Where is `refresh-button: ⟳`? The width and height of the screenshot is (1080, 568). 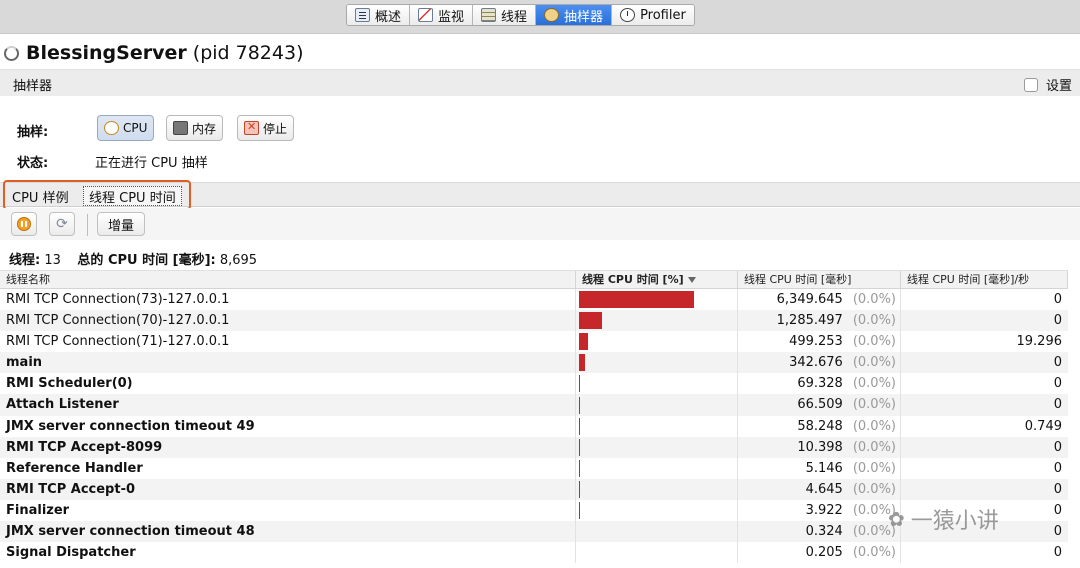
refresh-button: ⟳ is located at coordinates (62, 224).